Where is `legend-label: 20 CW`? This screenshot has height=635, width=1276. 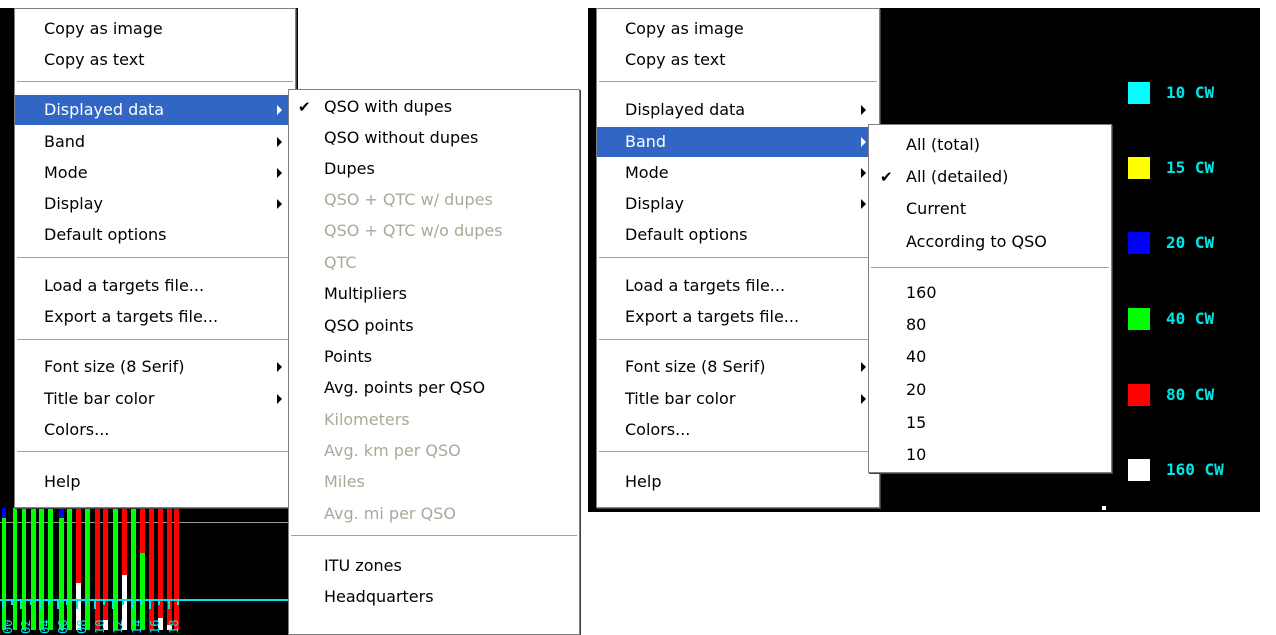 legend-label: 20 CW is located at coordinates (1190, 242).